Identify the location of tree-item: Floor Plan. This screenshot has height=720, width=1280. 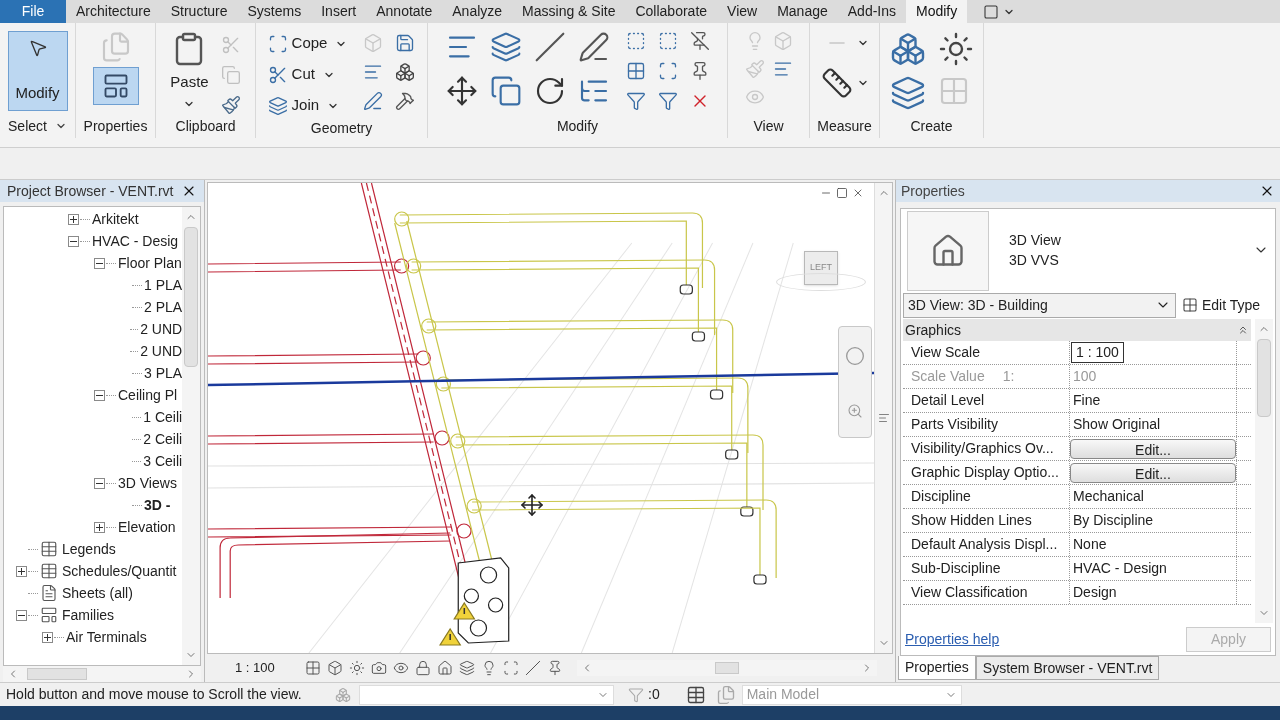
(149, 263).